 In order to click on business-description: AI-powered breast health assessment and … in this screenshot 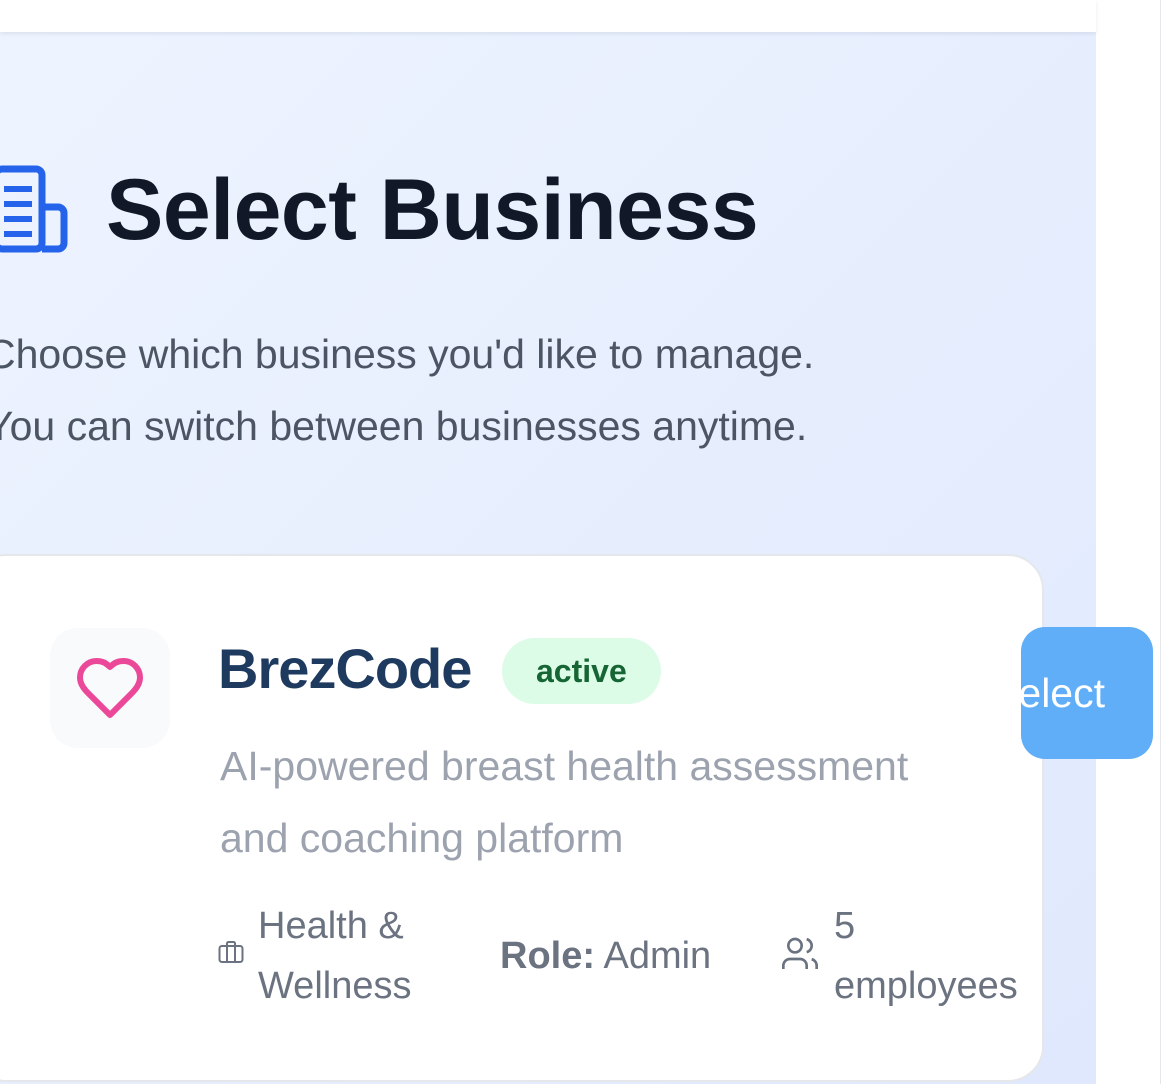, I will do `click(631, 802)`.